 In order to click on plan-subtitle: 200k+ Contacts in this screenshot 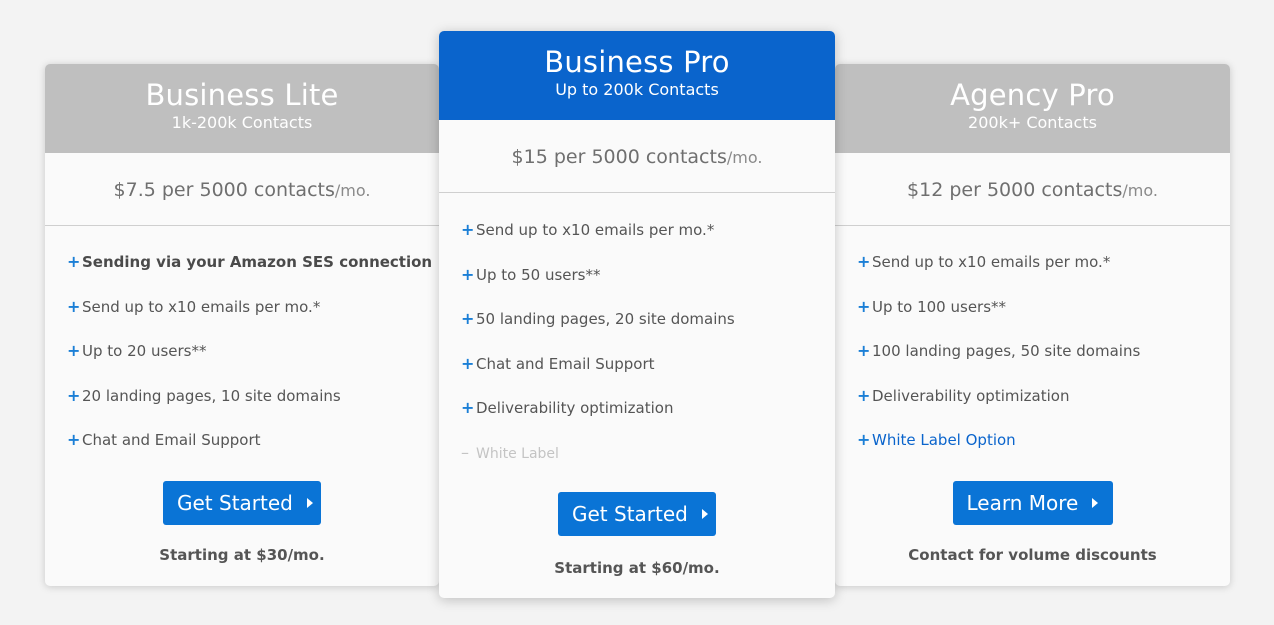, I will do `click(1032, 122)`.